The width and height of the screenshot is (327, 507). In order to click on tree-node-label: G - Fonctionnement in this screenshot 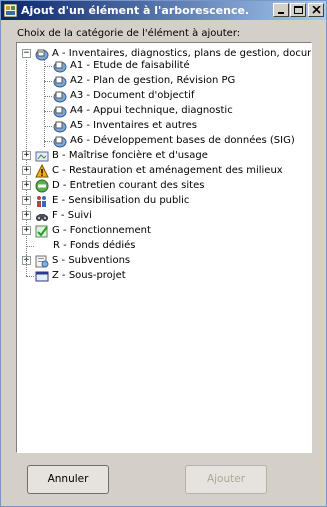, I will do `click(101, 230)`.